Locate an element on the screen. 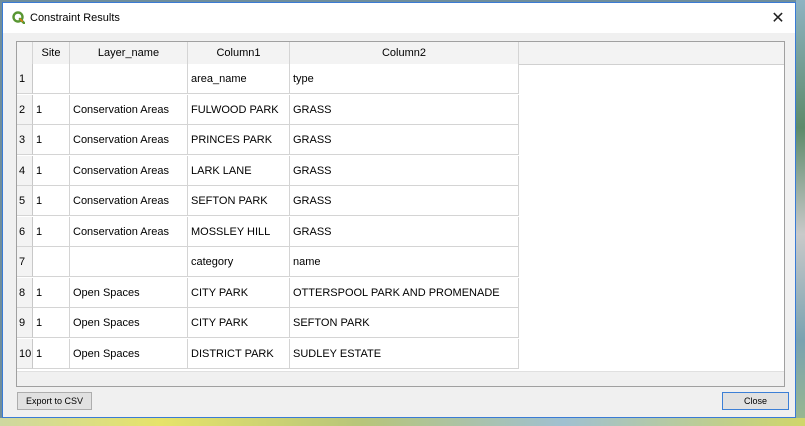 This screenshot has height=426, width=805. table-row: 1 area_name type is located at coordinates (268, 79).